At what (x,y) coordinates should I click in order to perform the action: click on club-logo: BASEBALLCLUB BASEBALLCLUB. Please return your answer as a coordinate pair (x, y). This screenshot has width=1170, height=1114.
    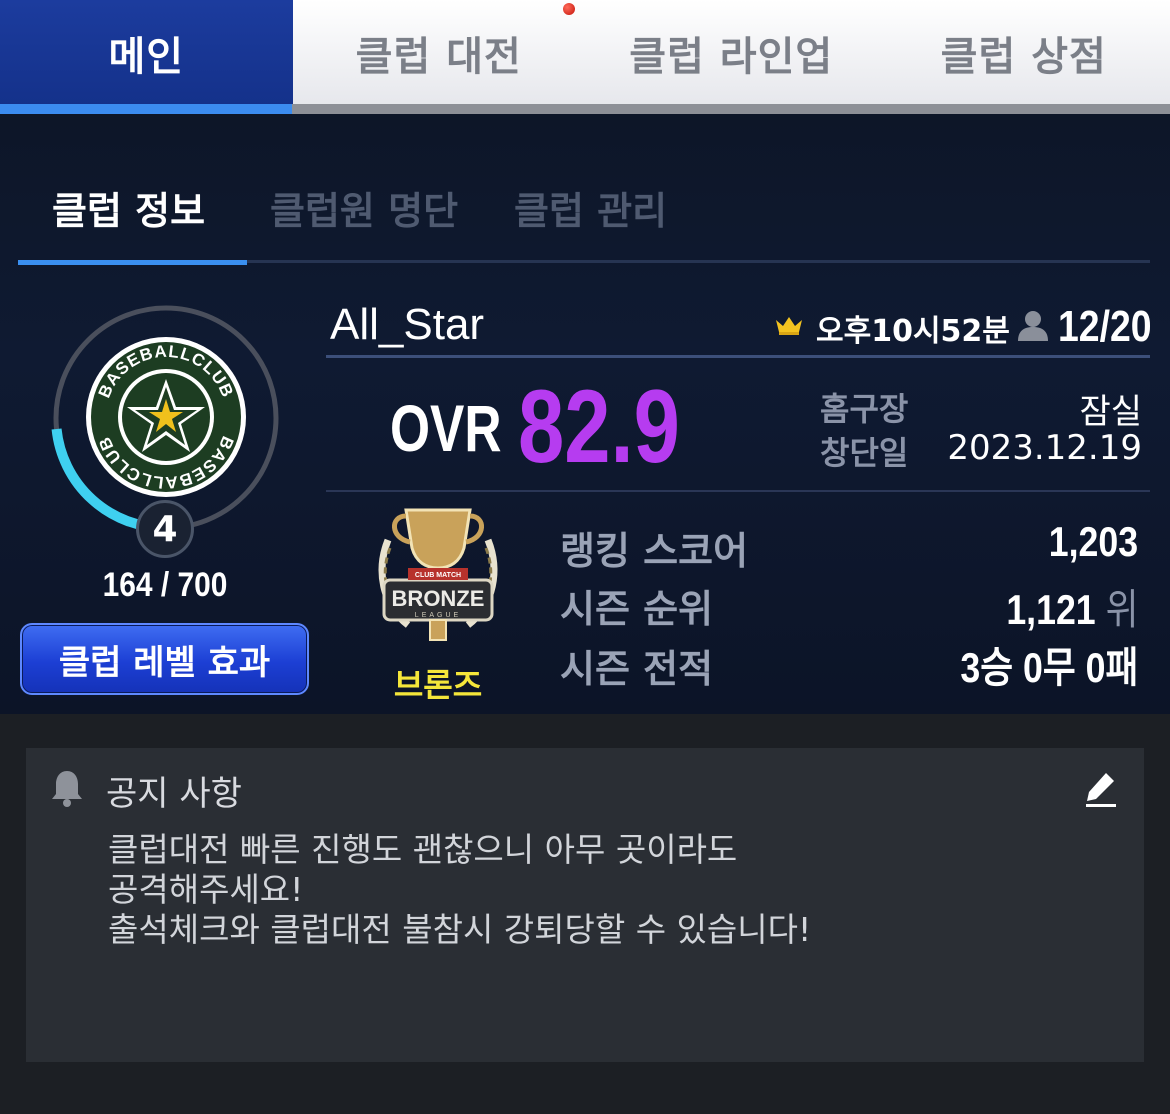
    Looking at the image, I should click on (166, 417).